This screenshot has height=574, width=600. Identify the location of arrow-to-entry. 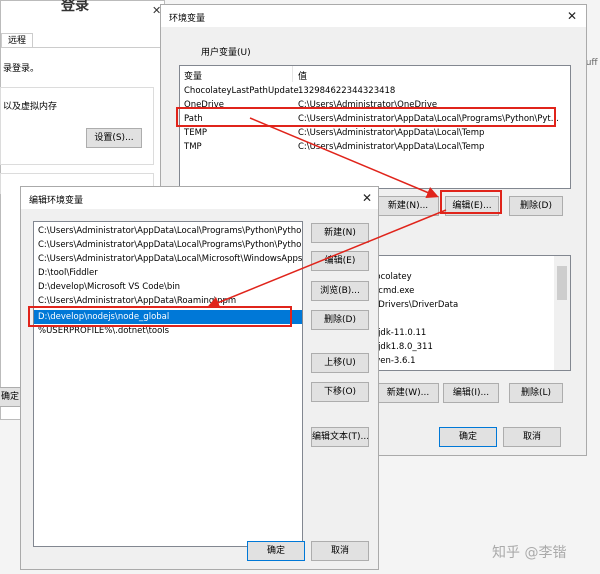
(327, 259).